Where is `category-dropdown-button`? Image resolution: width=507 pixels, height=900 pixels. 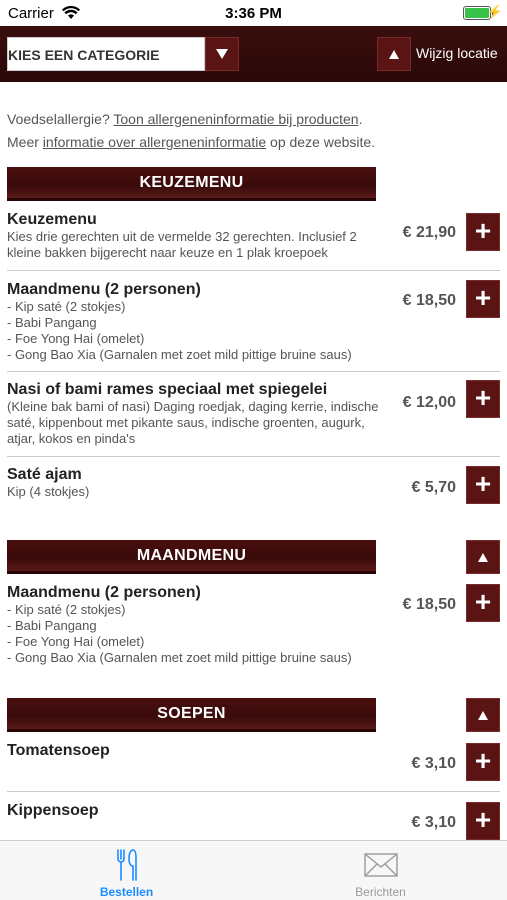 category-dropdown-button is located at coordinates (222, 54).